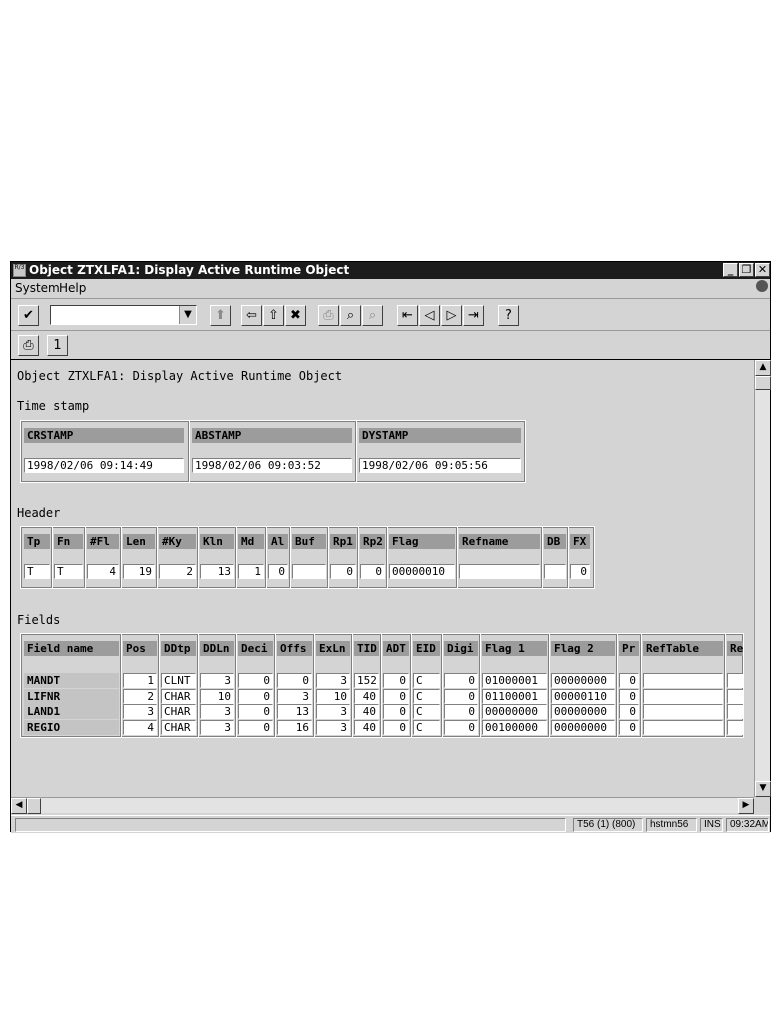 The width and height of the screenshot is (781, 1011). Describe the element at coordinates (350, 315) in the screenshot. I see `find-button: ⌕` at that location.